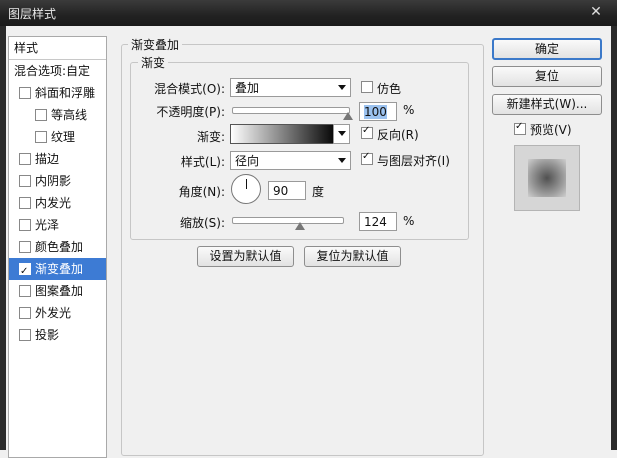 The image size is (617, 458). What do you see at coordinates (300, 226) in the screenshot?
I see `scale-slider-thumb` at bounding box center [300, 226].